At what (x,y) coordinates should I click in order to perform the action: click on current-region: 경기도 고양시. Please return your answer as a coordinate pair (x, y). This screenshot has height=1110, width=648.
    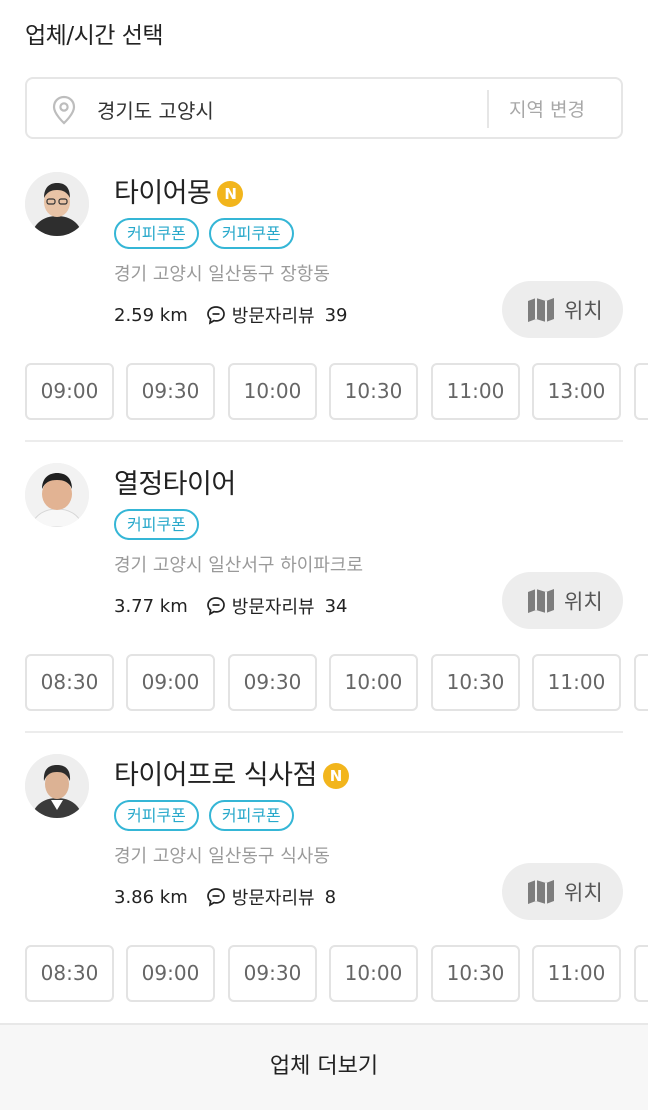
    Looking at the image, I should click on (155, 111).